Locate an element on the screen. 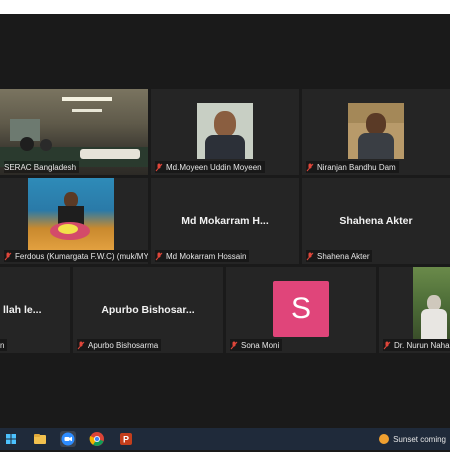  sunset-icon is located at coordinates (384, 439).